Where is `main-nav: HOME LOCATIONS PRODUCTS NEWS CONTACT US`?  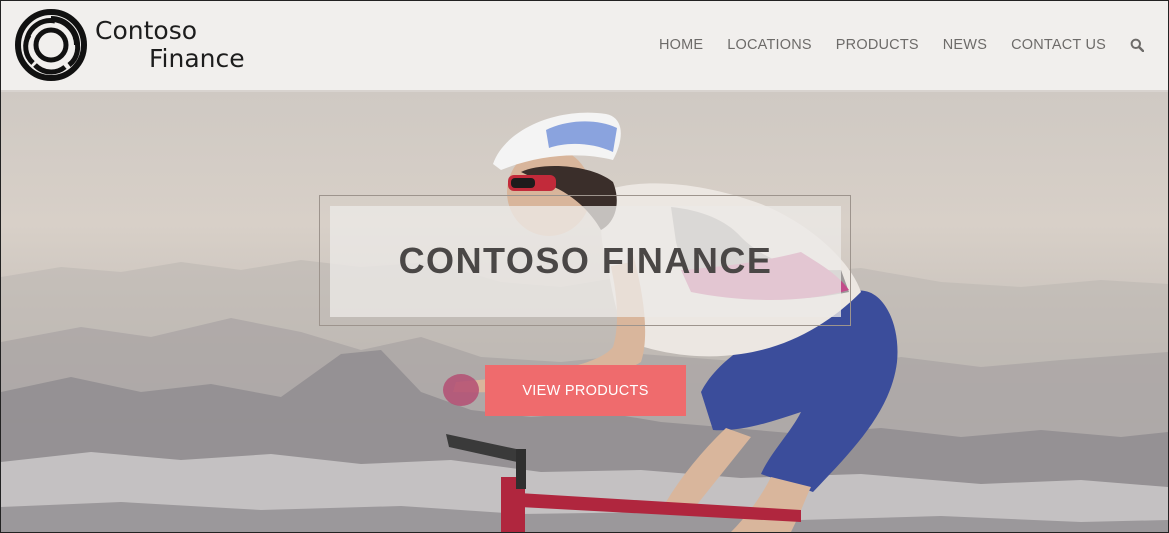 main-nav: HOME LOCATIONS PRODUCTS NEWS CONTACT US is located at coordinates (889, 45).